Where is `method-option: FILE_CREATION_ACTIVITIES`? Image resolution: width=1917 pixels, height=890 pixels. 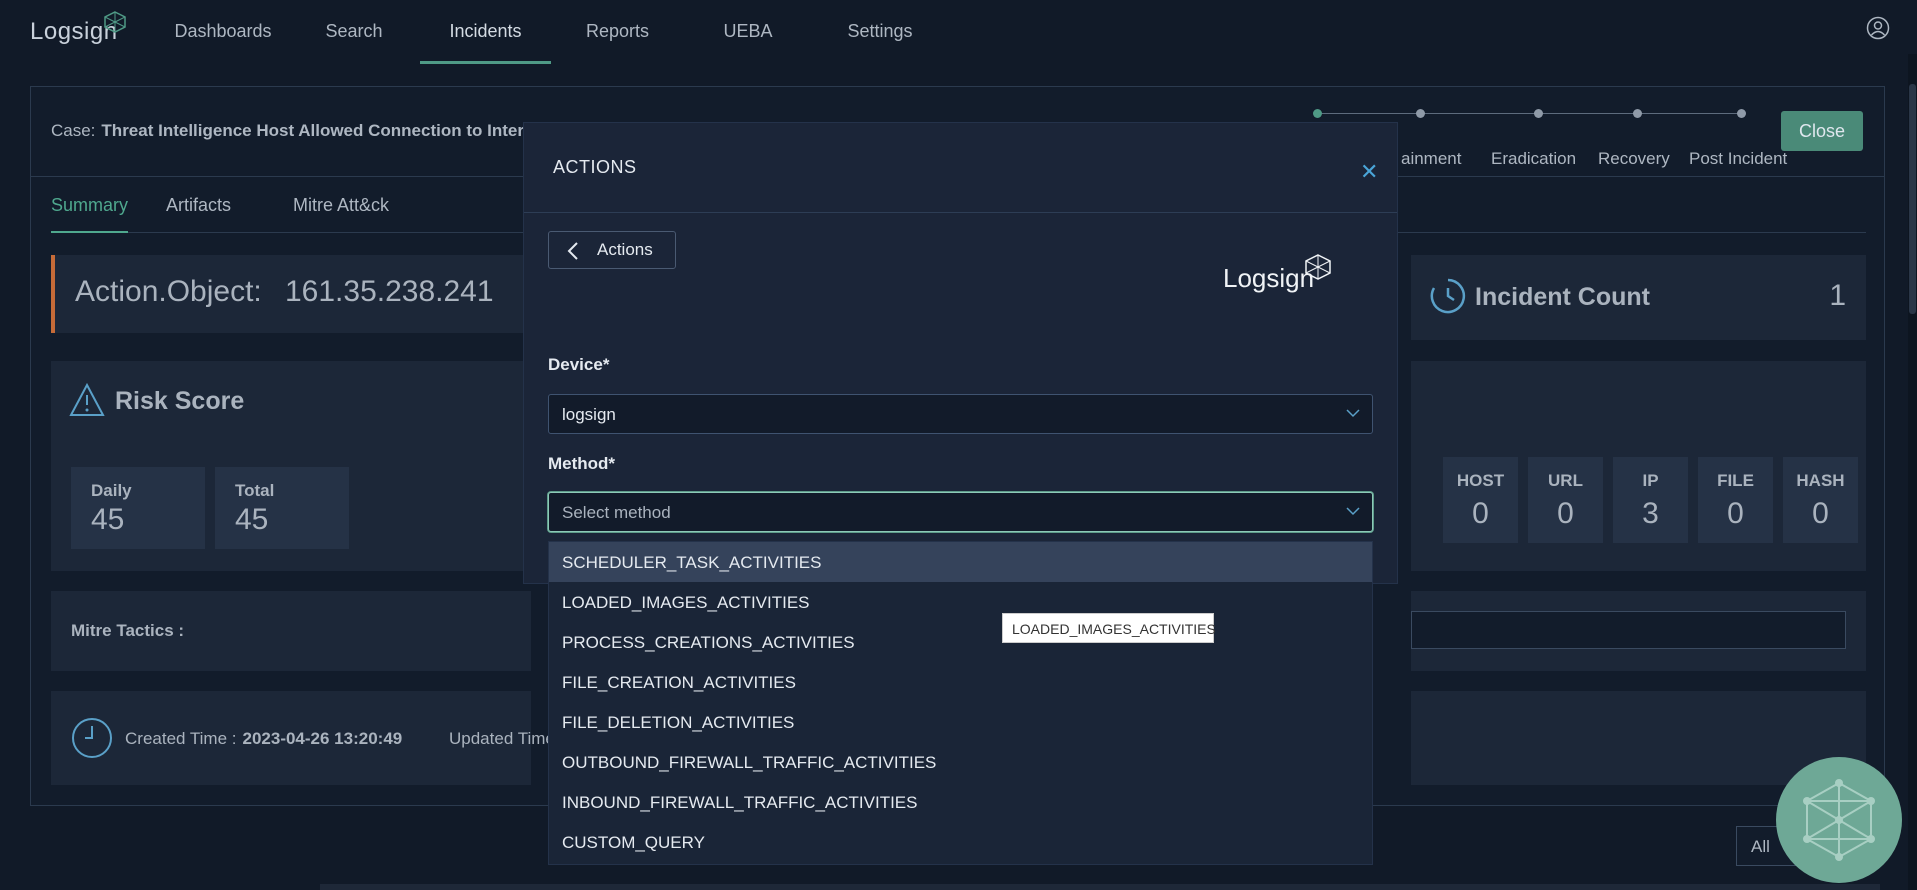
method-option: FILE_CREATION_ACTIVITIES is located at coordinates (960, 682).